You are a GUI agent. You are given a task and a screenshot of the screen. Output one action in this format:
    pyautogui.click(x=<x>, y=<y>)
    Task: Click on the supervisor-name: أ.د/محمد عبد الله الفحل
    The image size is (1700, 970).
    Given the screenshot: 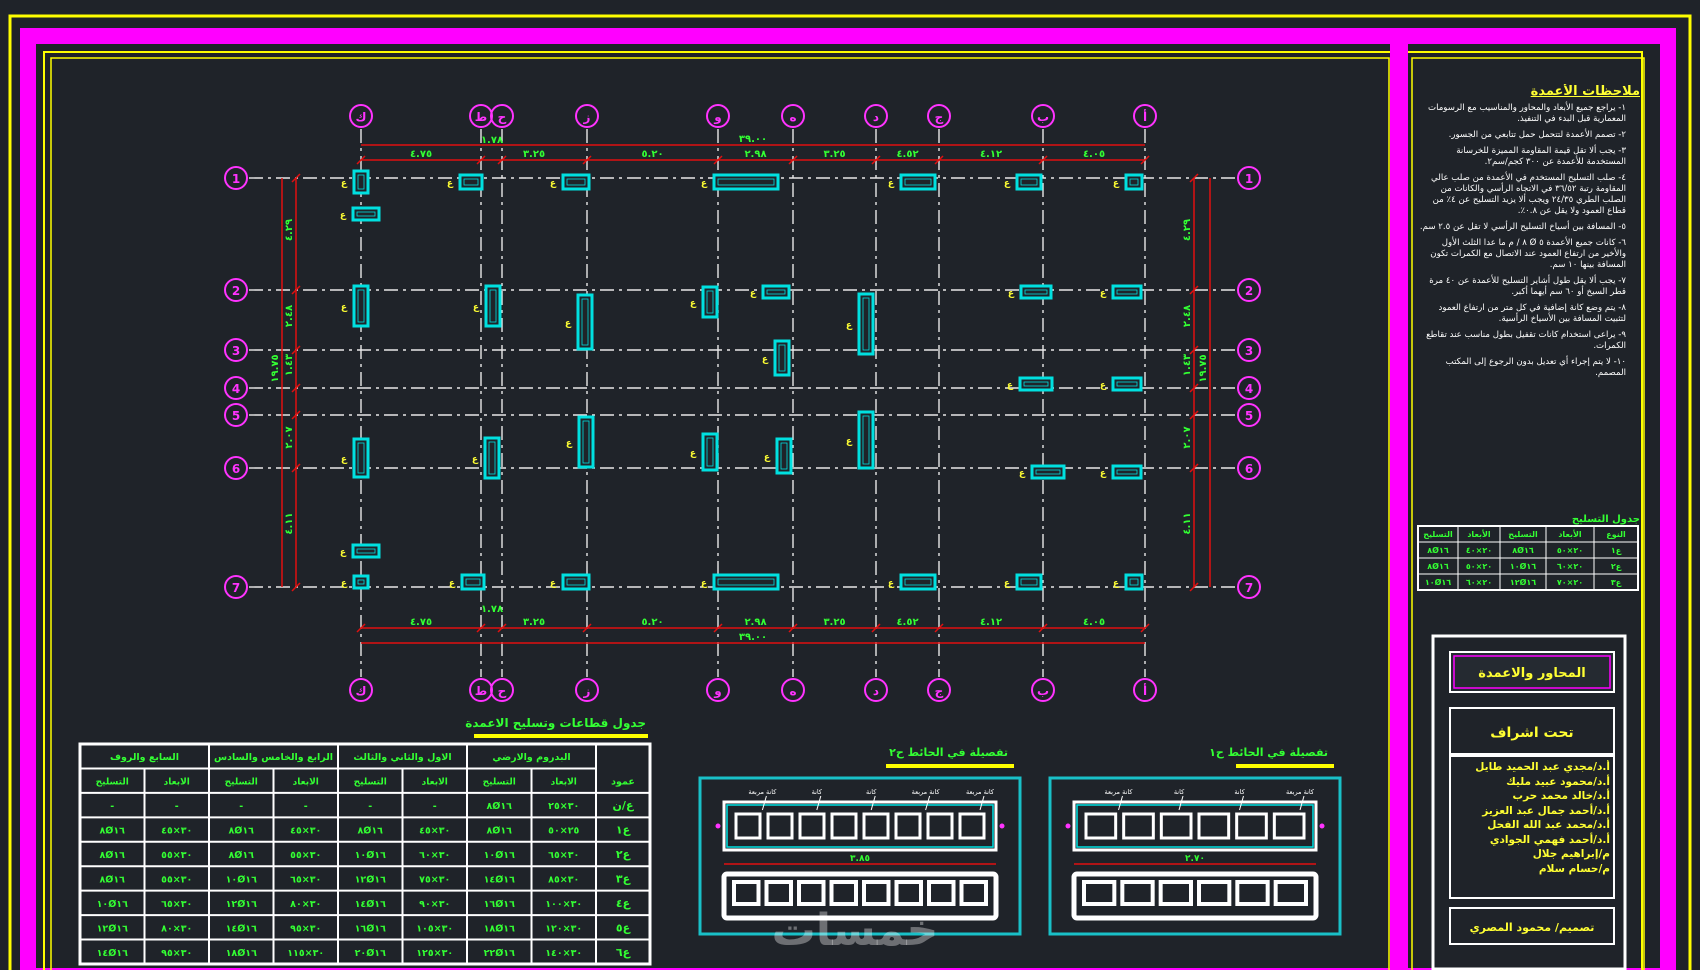 What is the action you would take?
    pyautogui.click(x=1548, y=825)
    